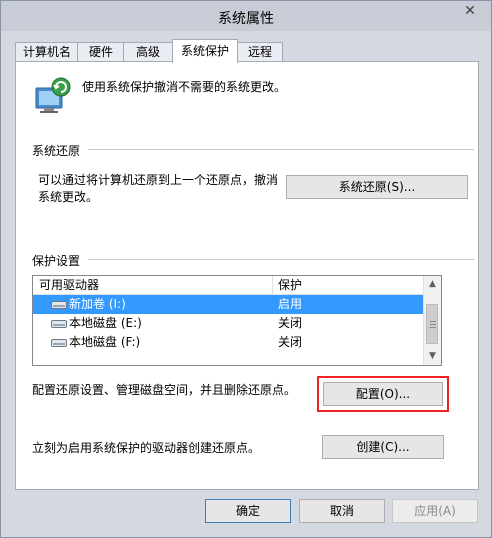 The image size is (492, 538). I want to click on window-title: 系统属性, so click(246, 19).